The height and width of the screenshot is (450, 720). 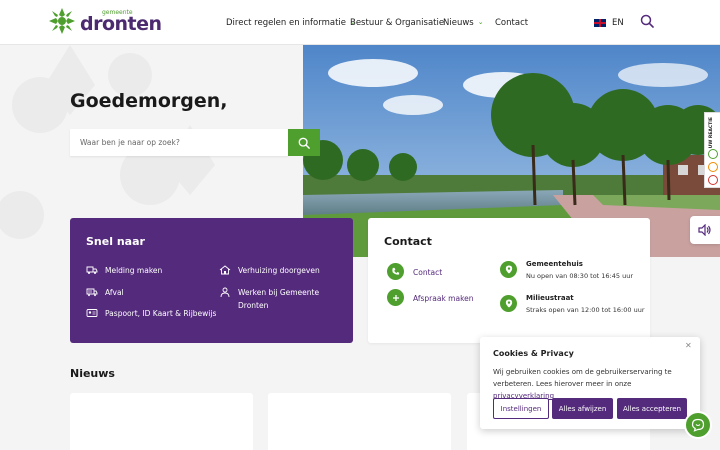 I want to click on logo-text: gemeente dronten, so click(x=121, y=21).